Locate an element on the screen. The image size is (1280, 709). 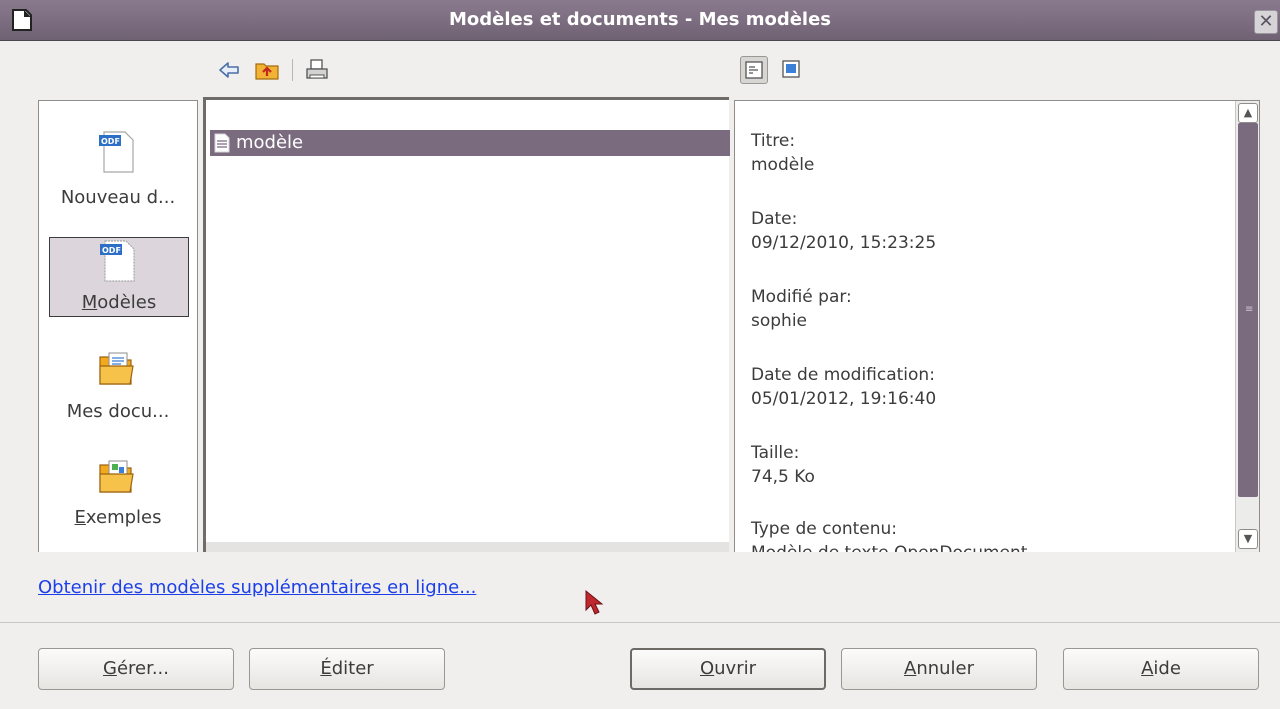
vertical-scrollbar: ▲ ≡ ▼ is located at coordinates (1247, 326).